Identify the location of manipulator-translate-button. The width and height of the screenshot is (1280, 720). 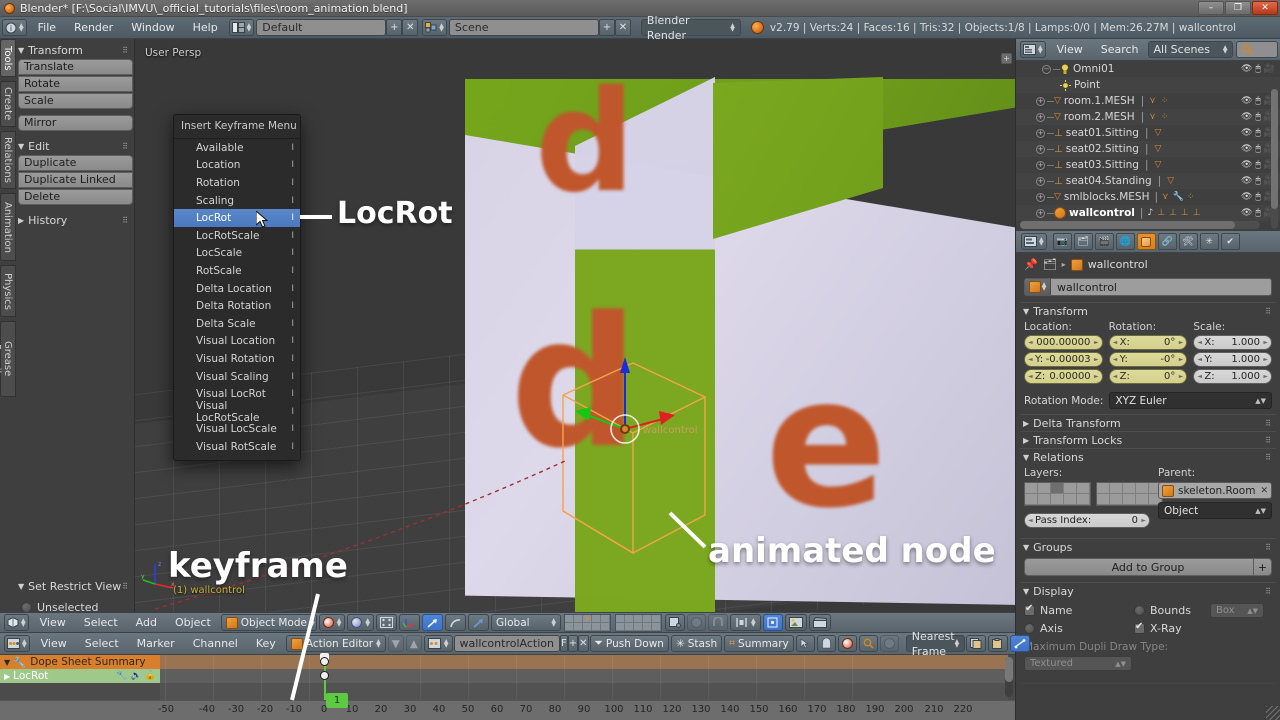
(433, 622).